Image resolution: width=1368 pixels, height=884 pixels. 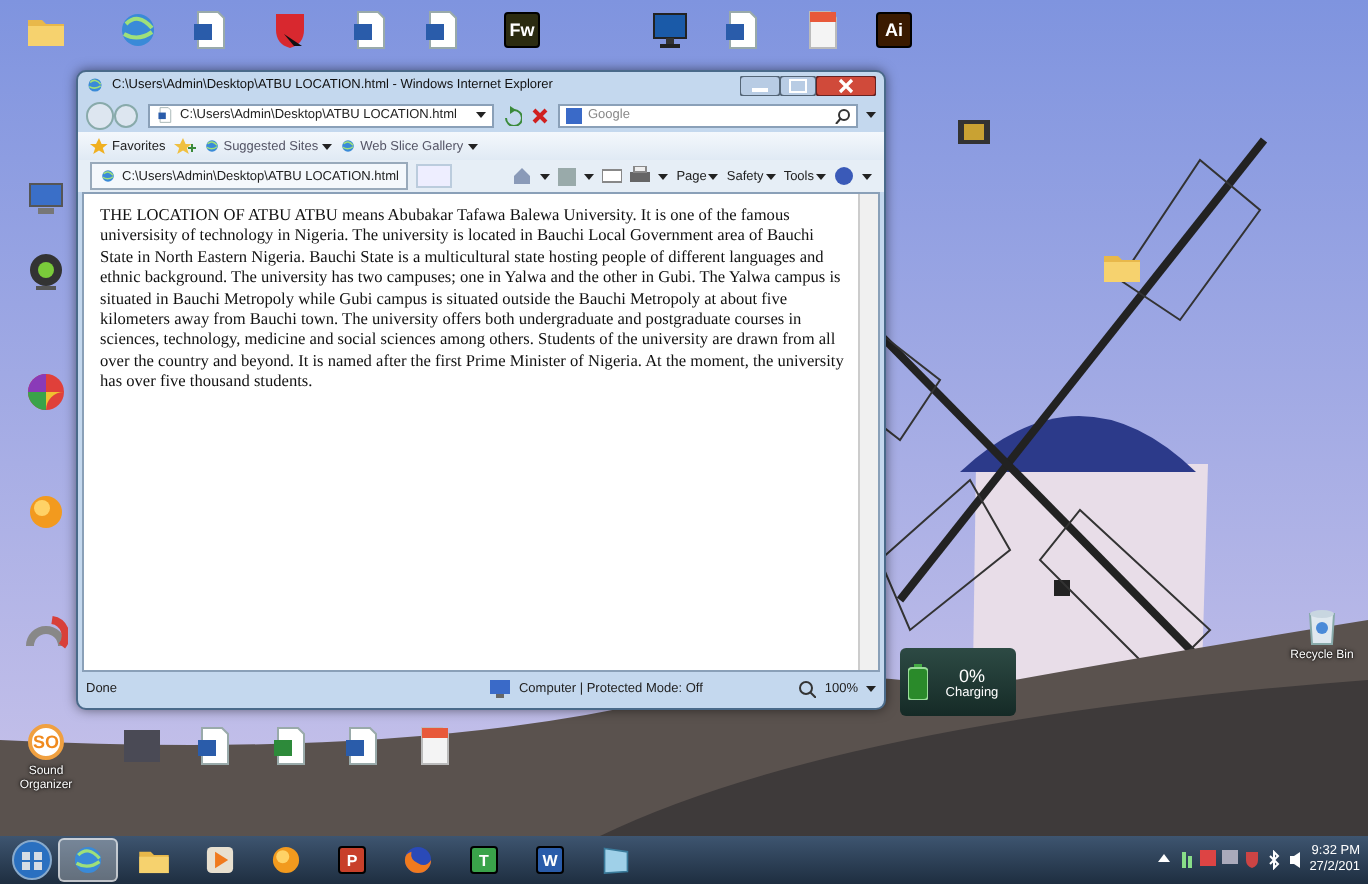 I want to click on refresh-icon, so click(x=512, y=115).